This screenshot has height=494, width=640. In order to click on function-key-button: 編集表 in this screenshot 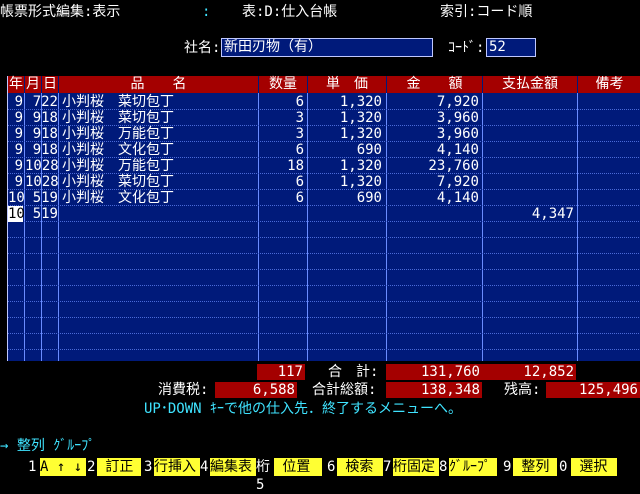, I will do `click(233, 467)`.